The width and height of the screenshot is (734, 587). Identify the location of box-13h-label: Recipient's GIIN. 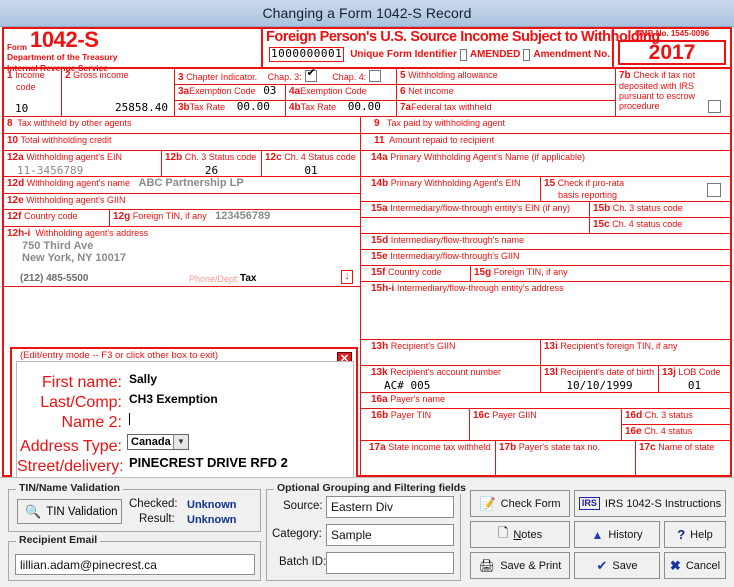
(423, 346).